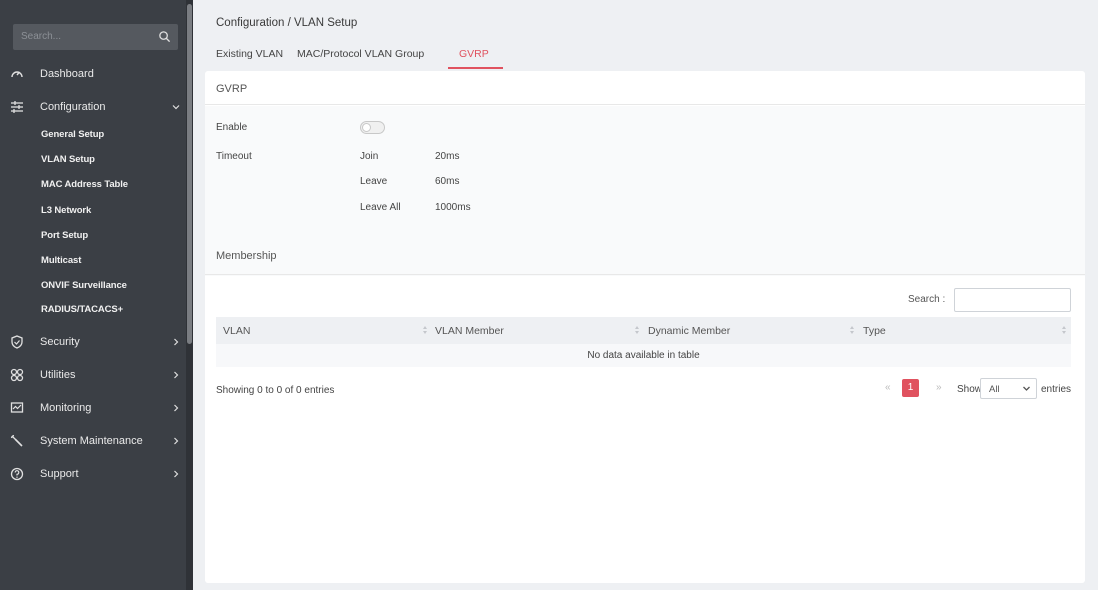  Describe the element at coordinates (970, 389) in the screenshot. I see `show-label: Show` at that location.